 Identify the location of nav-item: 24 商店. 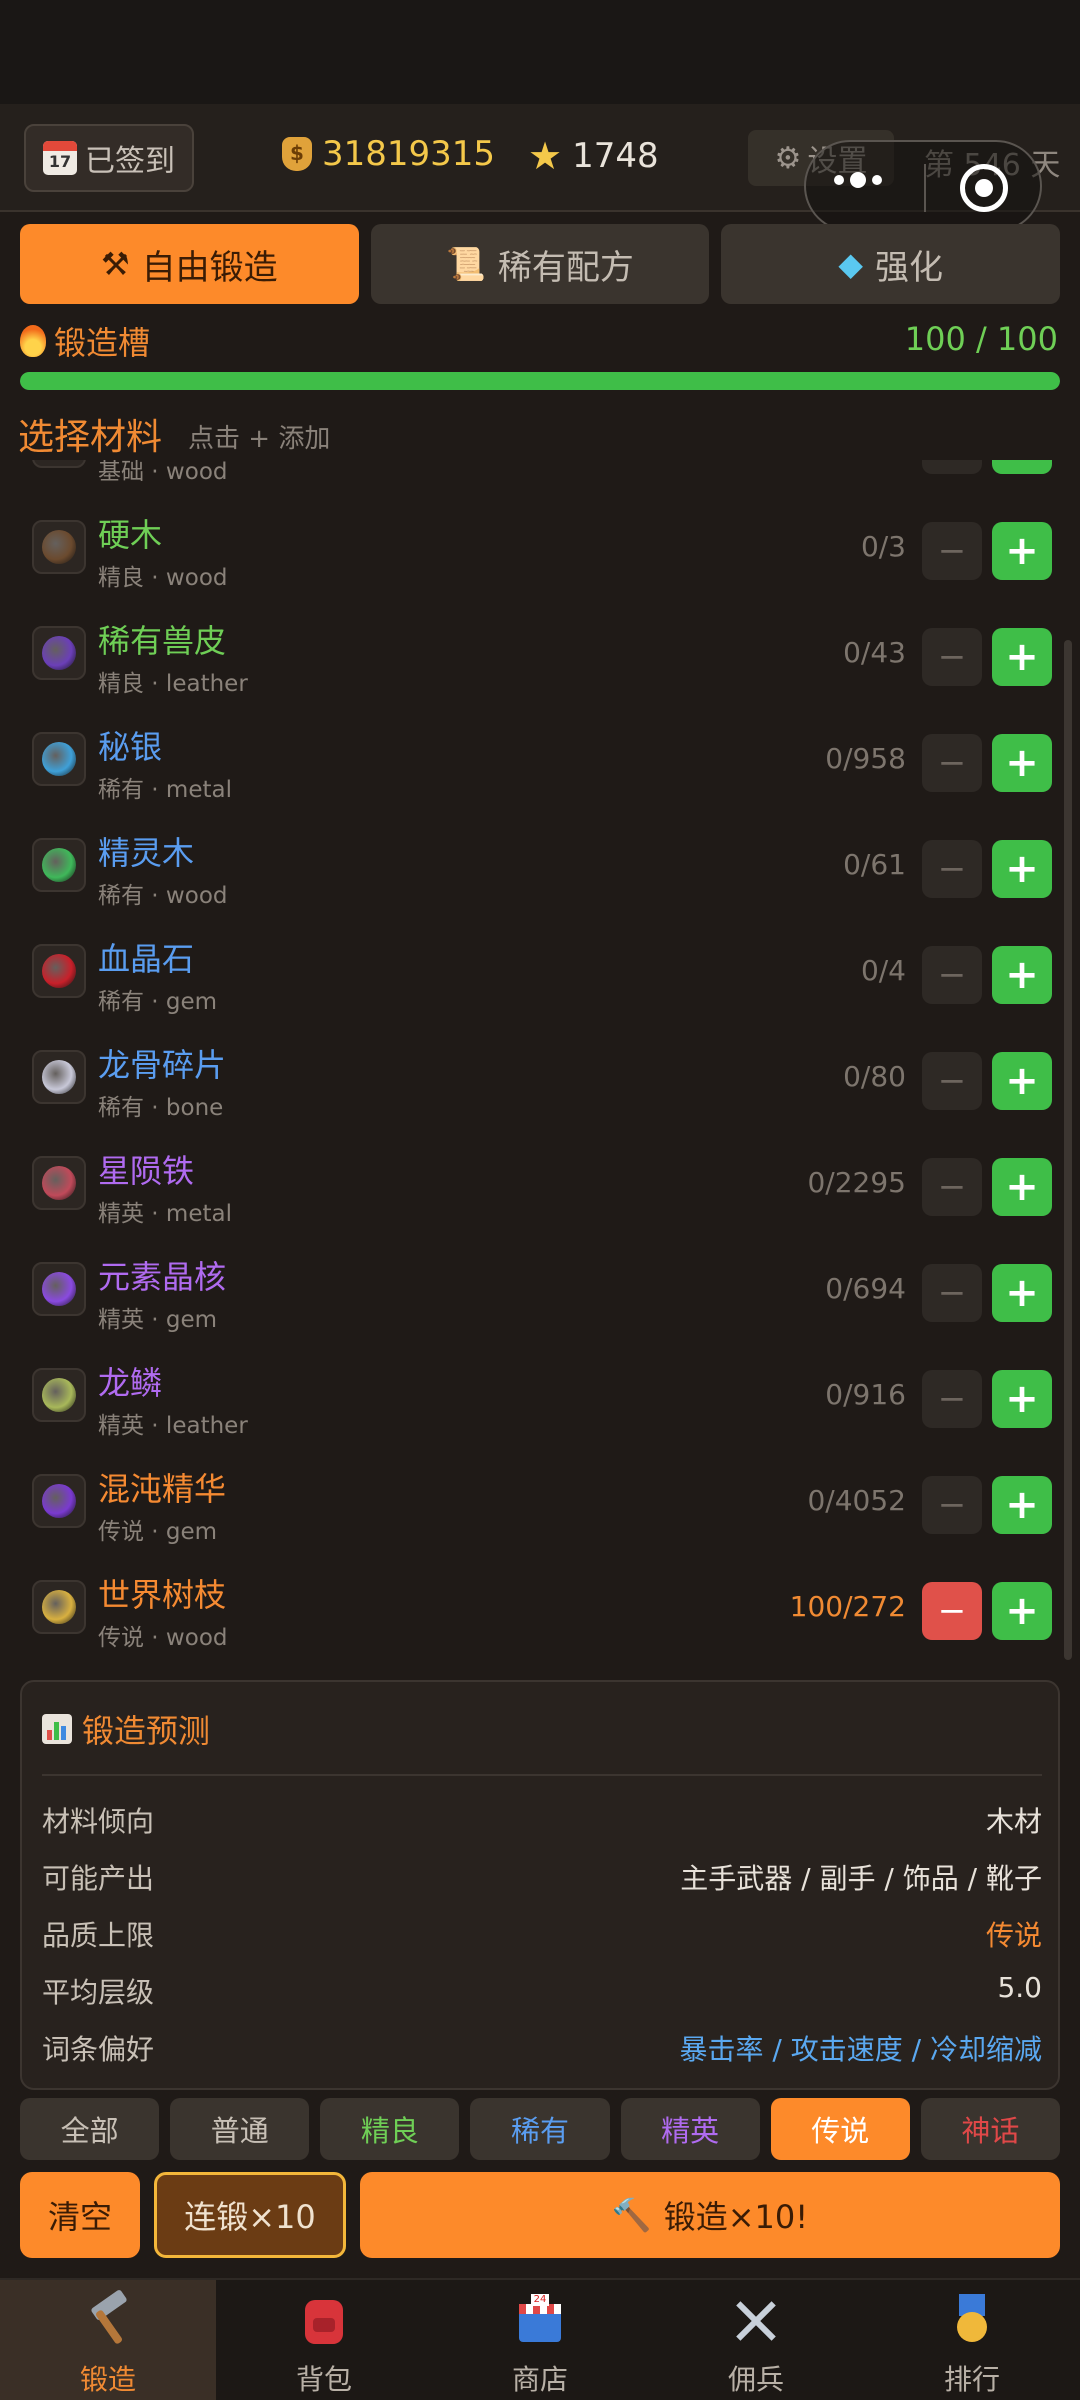
(540, 2340).